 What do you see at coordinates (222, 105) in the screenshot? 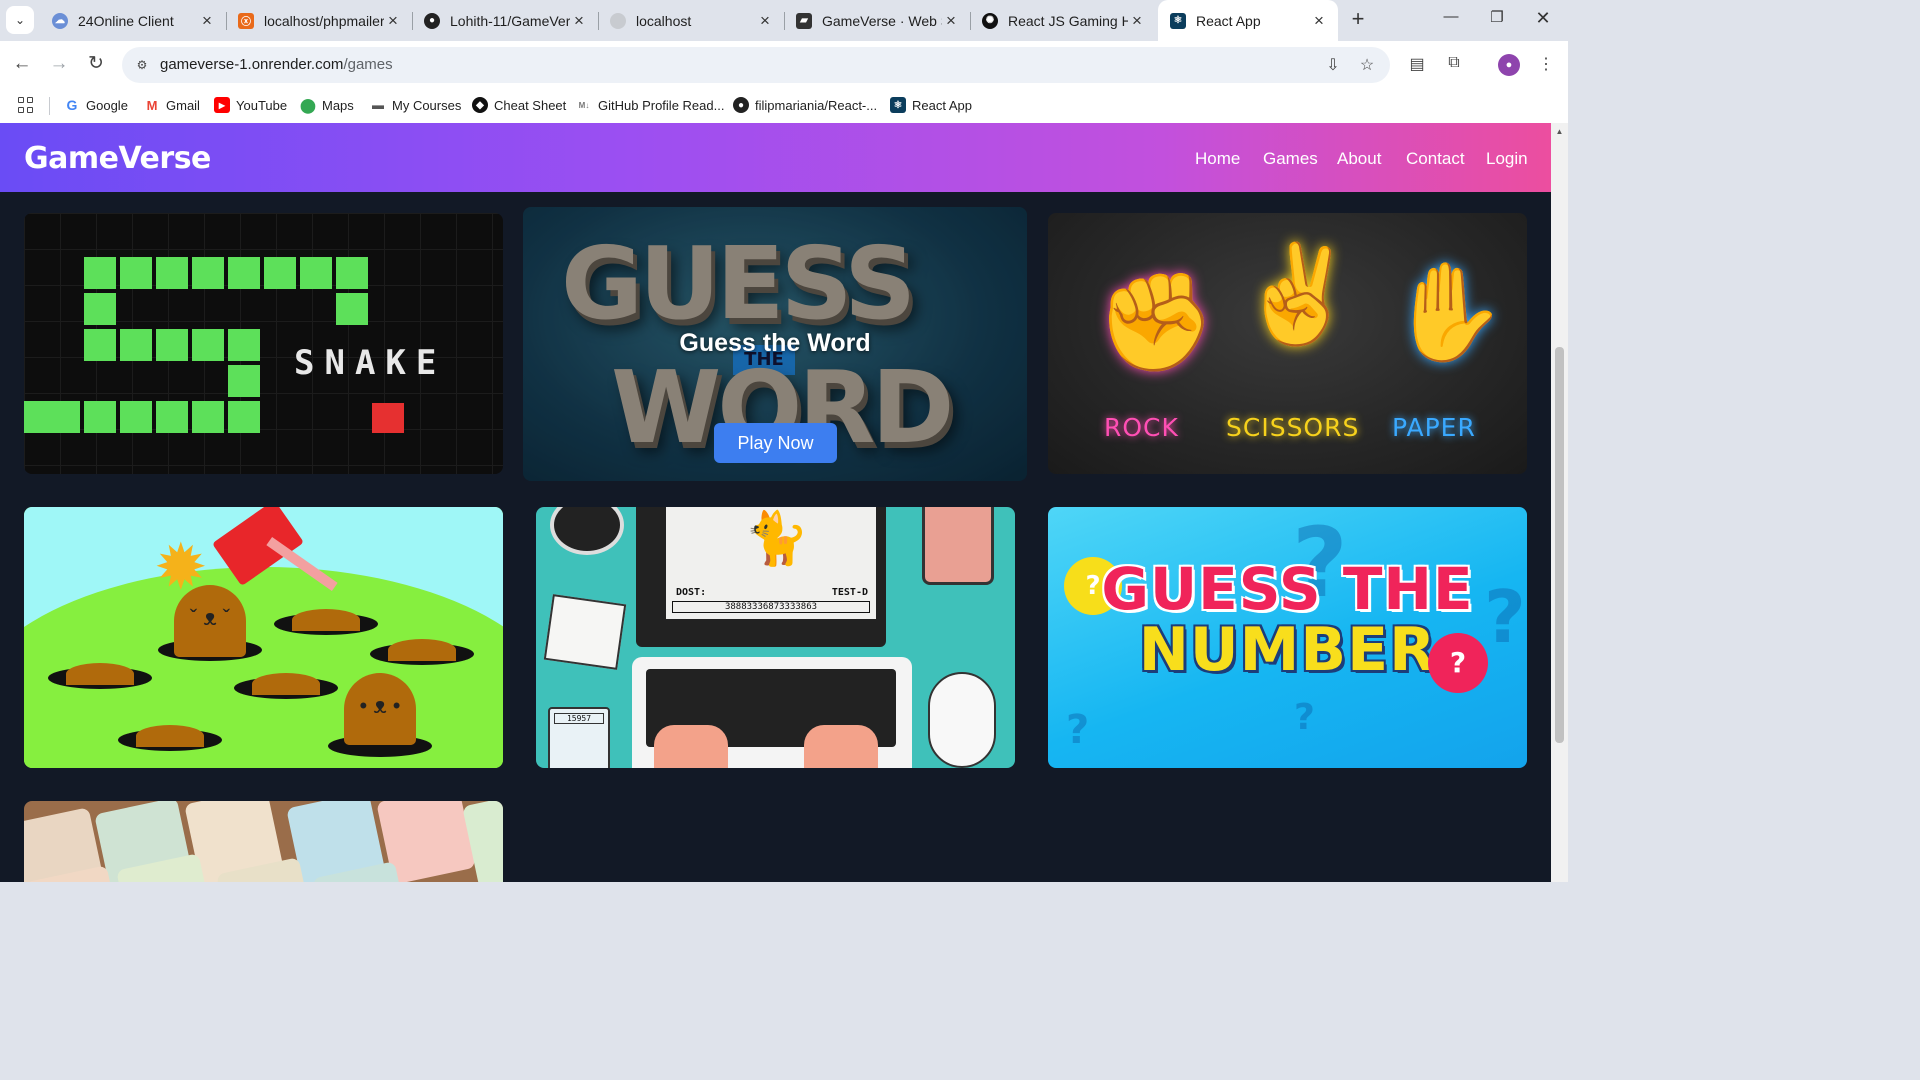
I see `youtube-icon: ▶` at bounding box center [222, 105].